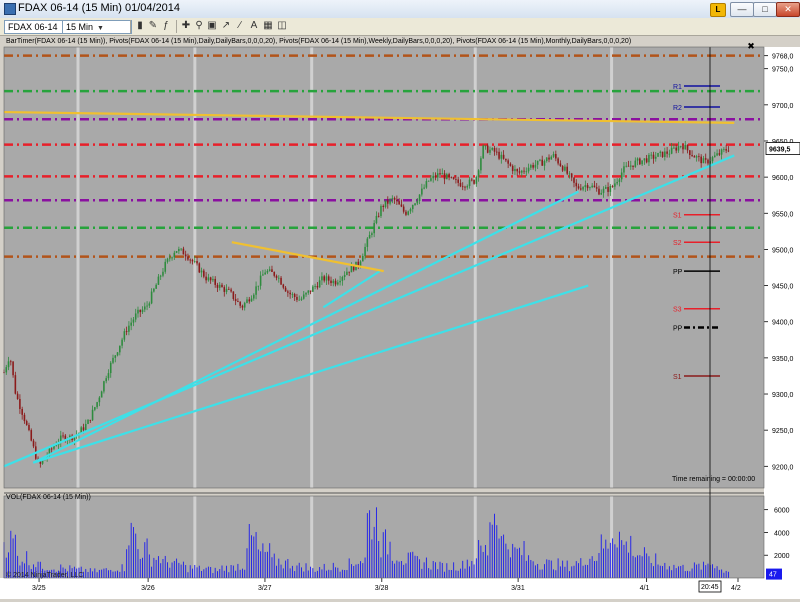 The image size is (800, 602). I want to click on text-tool-icon: A, so click(254, 26).